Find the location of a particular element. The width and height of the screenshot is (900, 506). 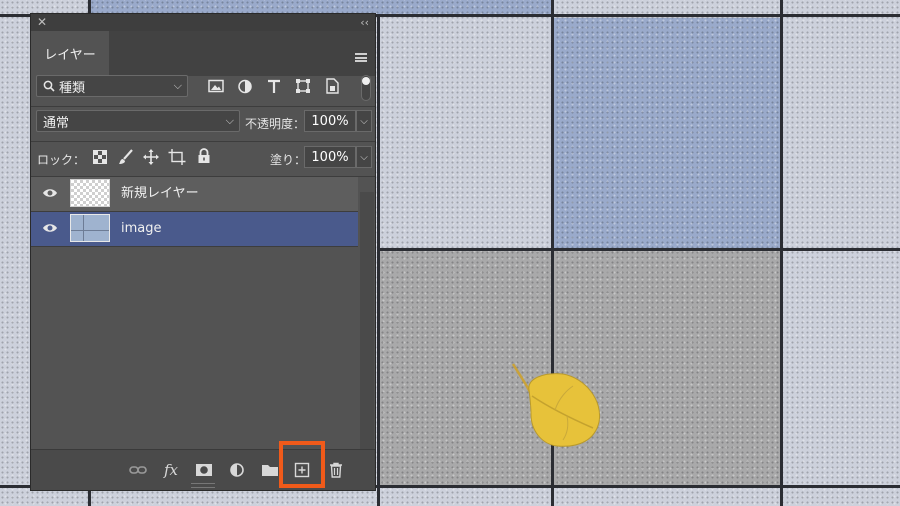

delete-layer-icon is located at coordinates (336, 470).